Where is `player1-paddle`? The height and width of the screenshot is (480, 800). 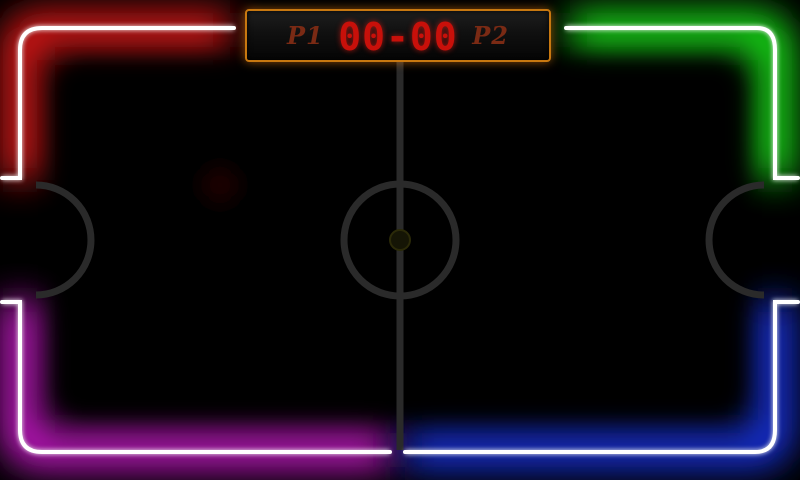
player1-paddle is located at coordinates (220, 185).